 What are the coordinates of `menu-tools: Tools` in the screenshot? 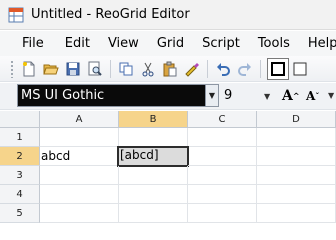 It's located at (274, 43).